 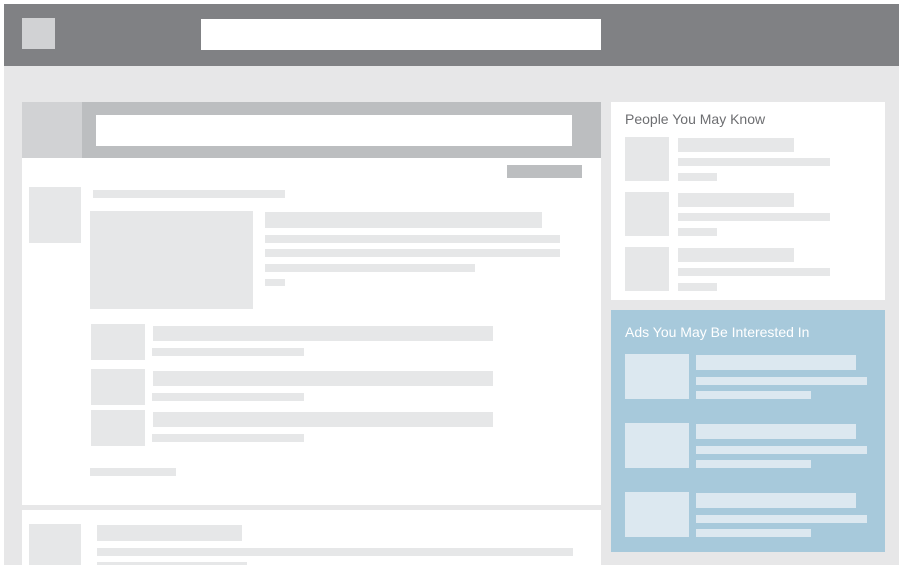 What do you see at coordinates (171, 260) in the screenshot?
I see `post-image` at bounding box center [171, 260].